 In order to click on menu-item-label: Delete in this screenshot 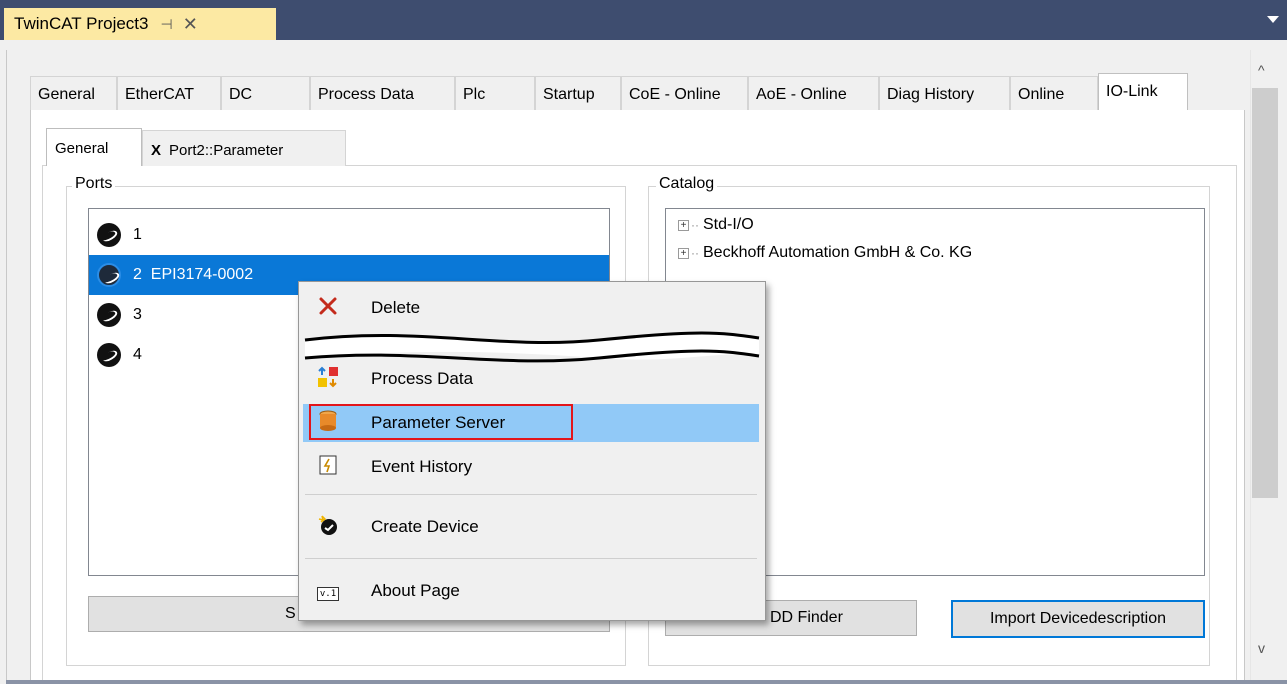, I will do `click(396, 307)`.